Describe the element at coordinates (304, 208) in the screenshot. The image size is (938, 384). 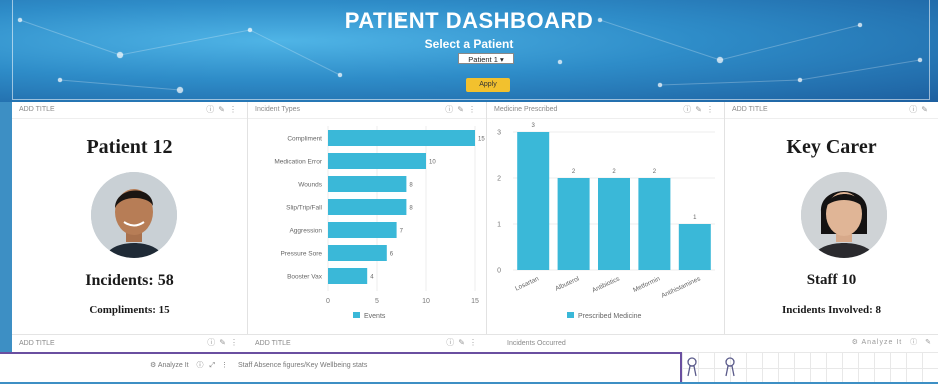
I see `category-label: Slip/Trip/Fall` at that location.